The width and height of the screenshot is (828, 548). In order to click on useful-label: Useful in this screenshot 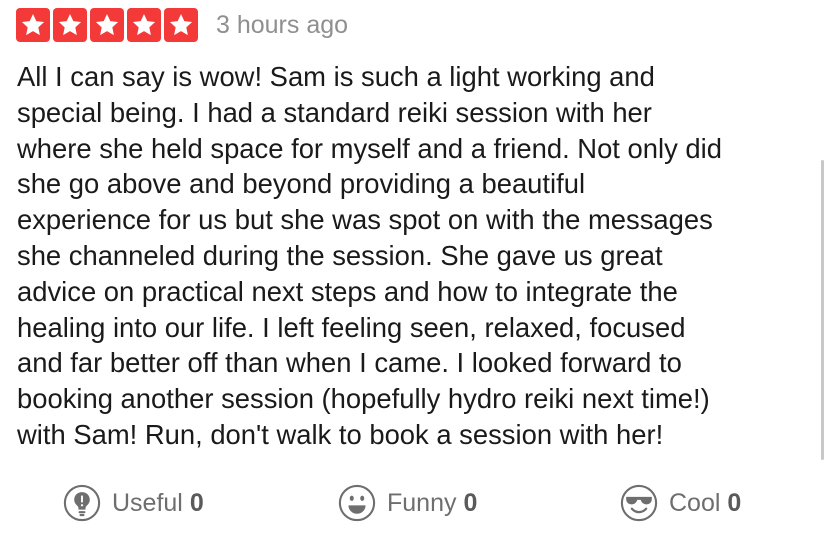, I will do `click(147, 502)`.